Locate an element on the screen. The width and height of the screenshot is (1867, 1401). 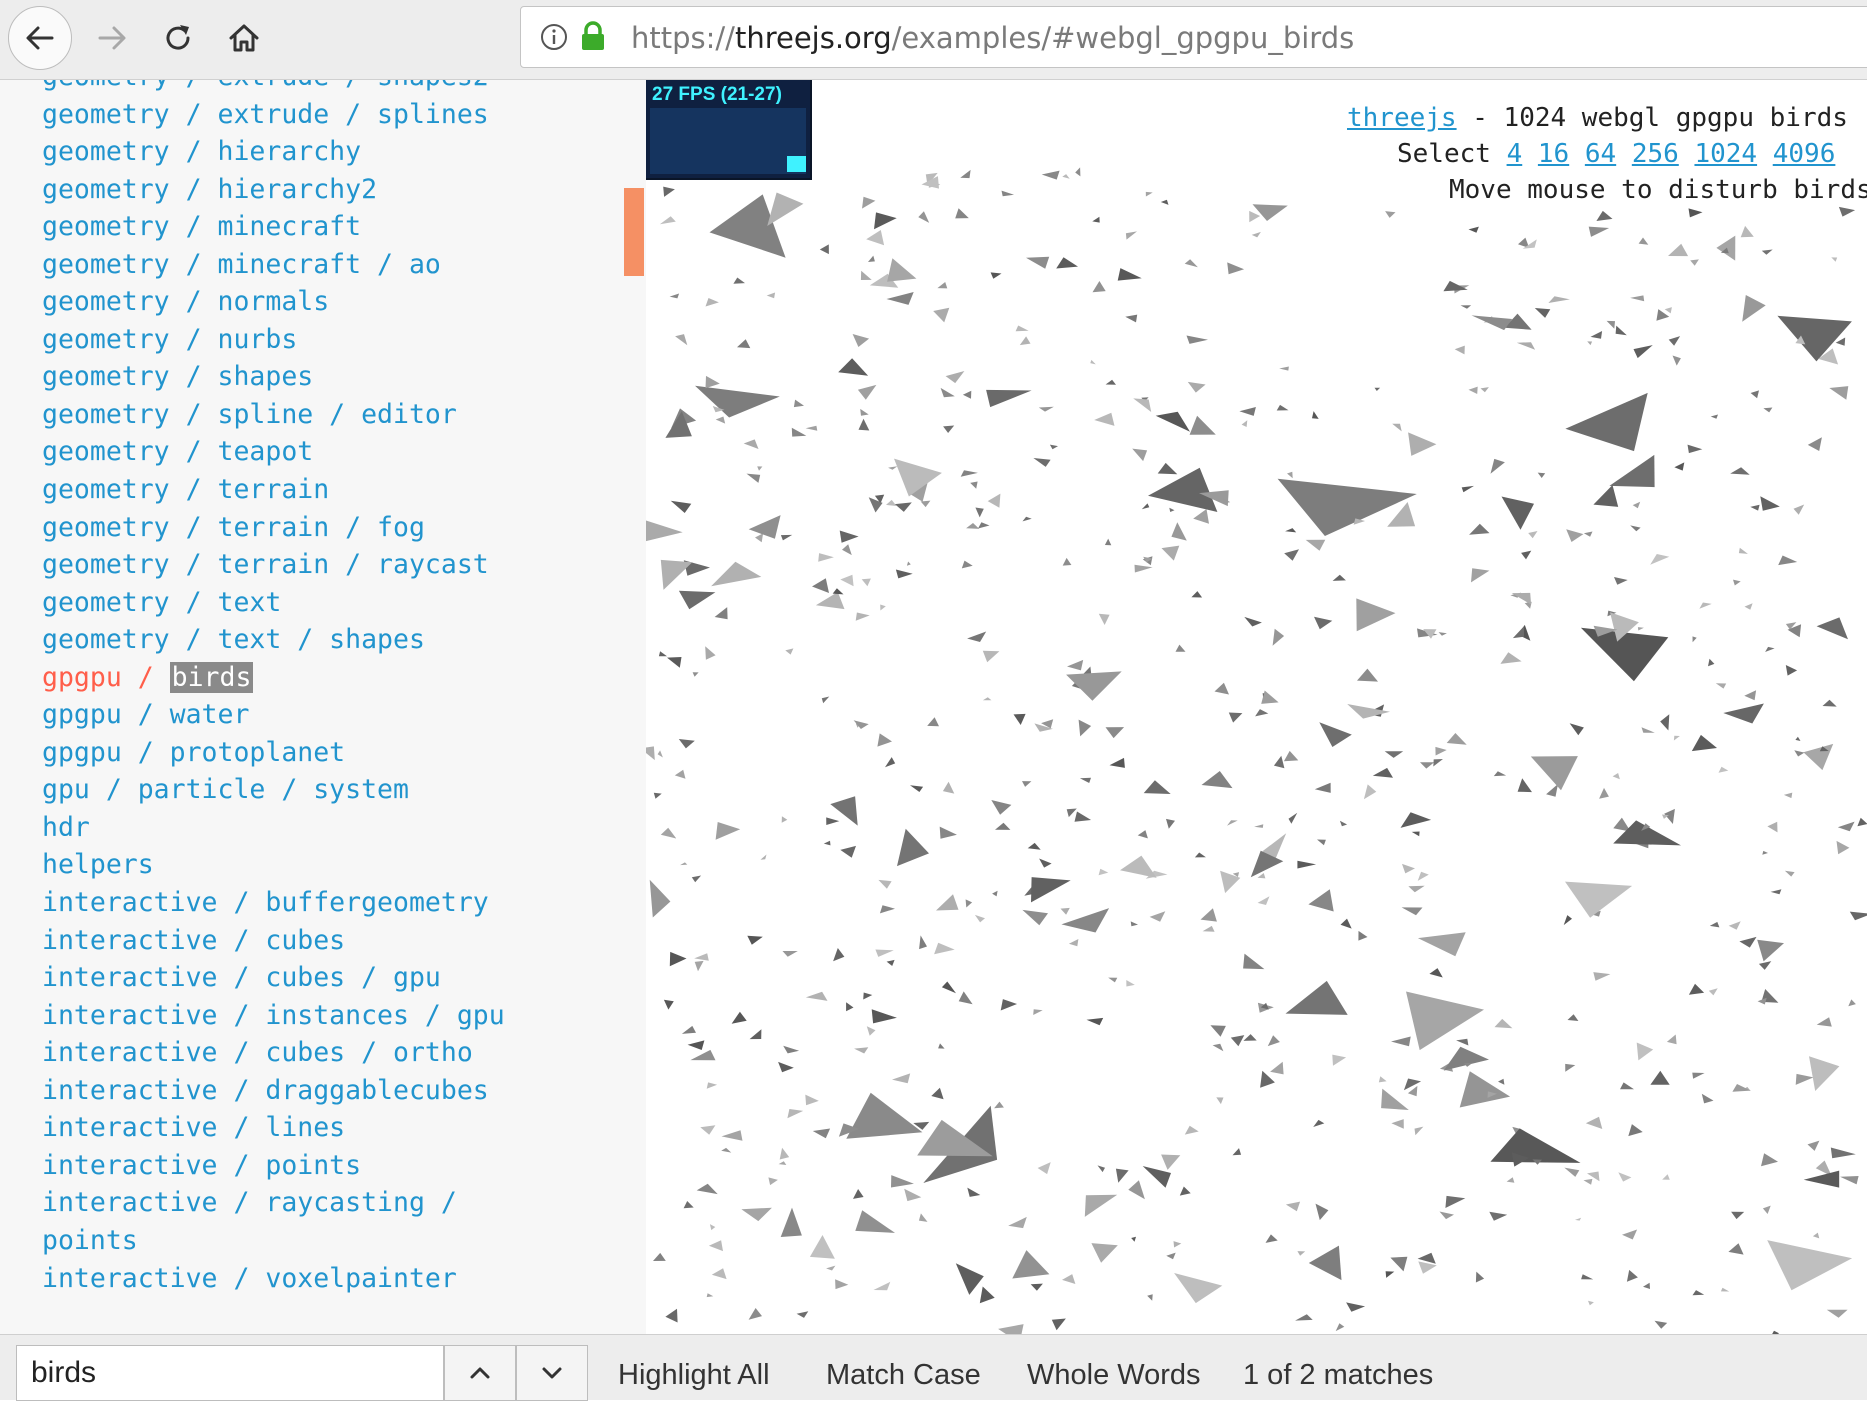
sidebar-item: geometry / spline / editor is located at coordinates (273, 415).